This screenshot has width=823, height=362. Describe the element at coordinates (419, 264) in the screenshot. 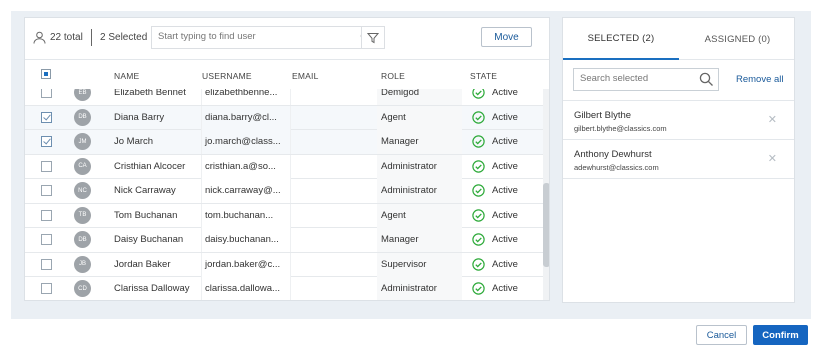

I see `user-role: Supervisor` at that location.